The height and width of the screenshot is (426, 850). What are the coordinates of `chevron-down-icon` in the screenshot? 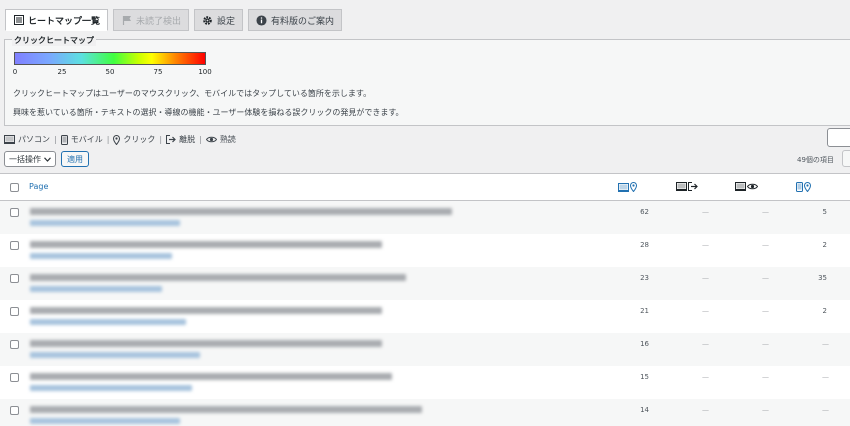 It's located at (47, 159).